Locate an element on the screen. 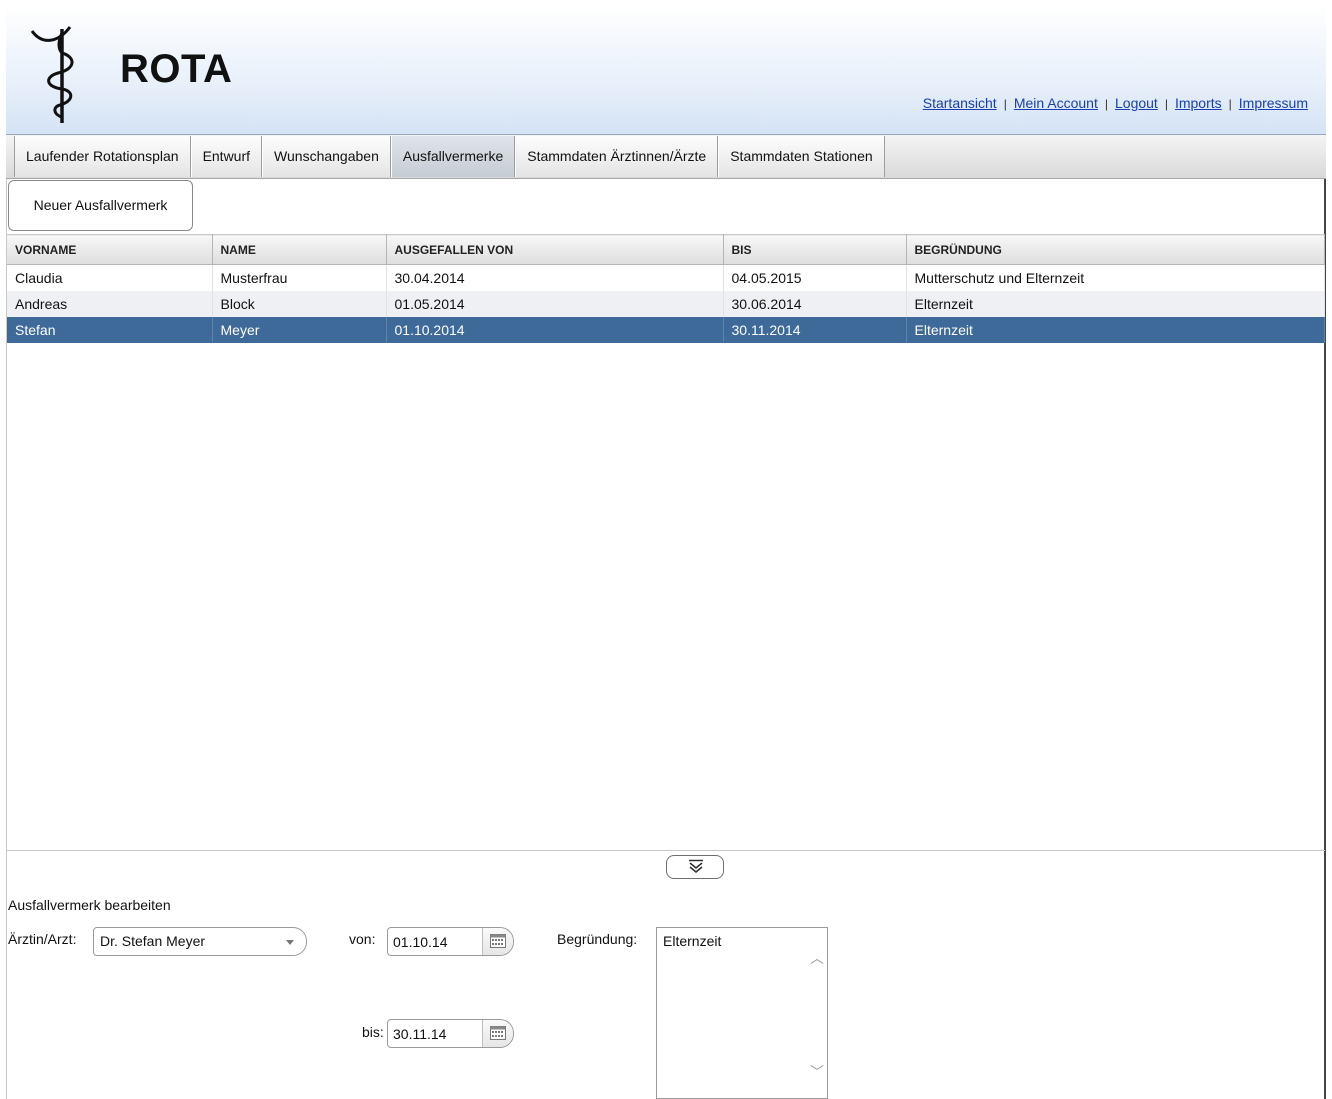 The height and width of the screenshot is (1099, 1332). cell-vorname: Claudia is located at coordinates (110, 277).